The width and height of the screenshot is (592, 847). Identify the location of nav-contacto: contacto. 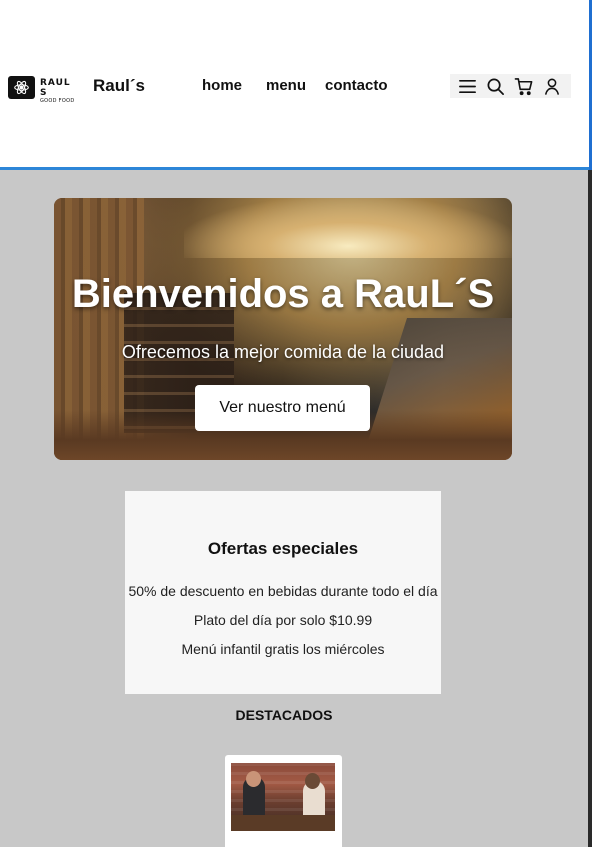
(356, 85).